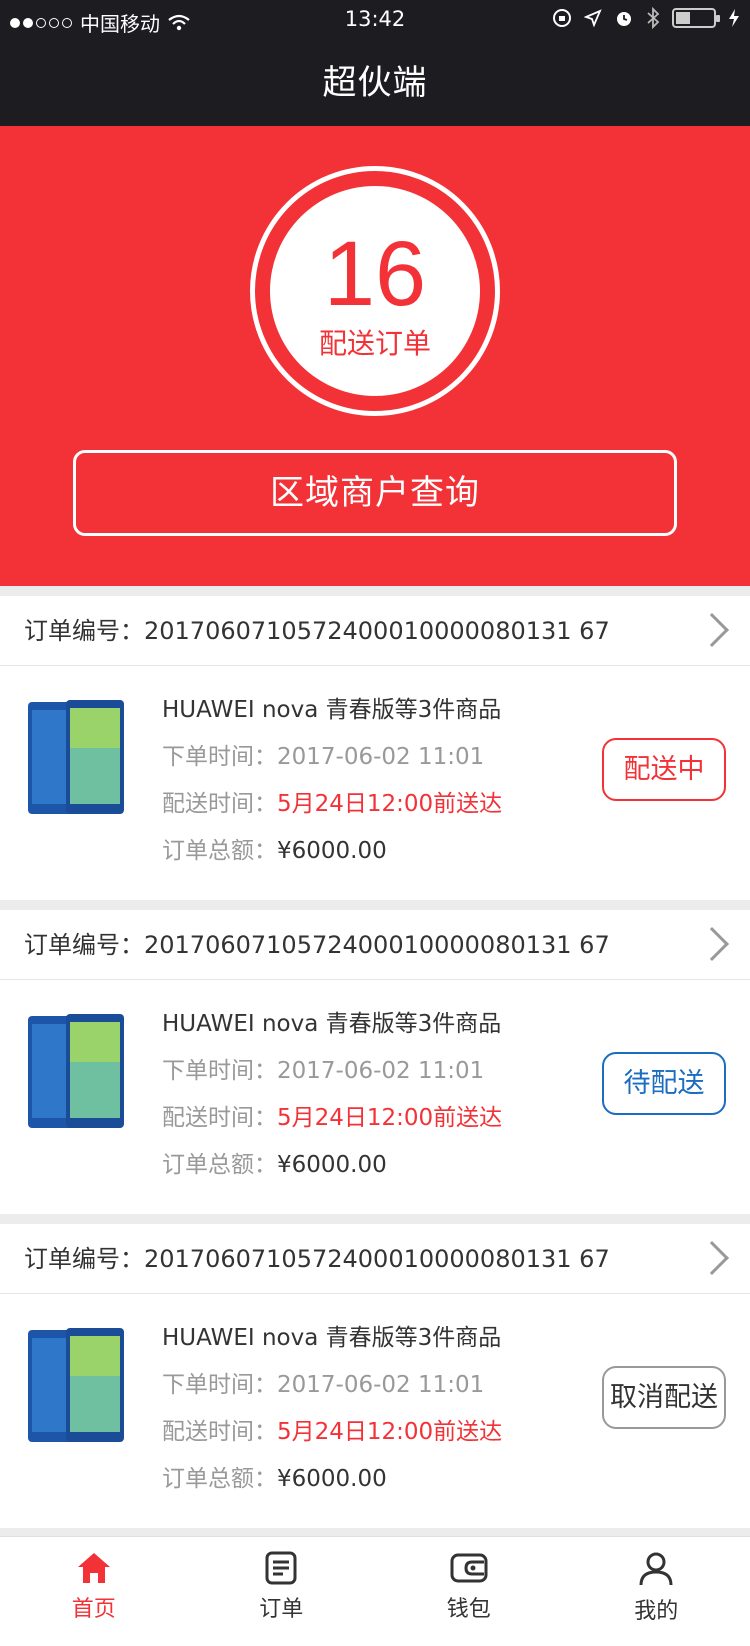 Image resolution: width=750 pixels, height=1646 pixels. I want to click on tab-orders: 订单, so click(282, 1591).